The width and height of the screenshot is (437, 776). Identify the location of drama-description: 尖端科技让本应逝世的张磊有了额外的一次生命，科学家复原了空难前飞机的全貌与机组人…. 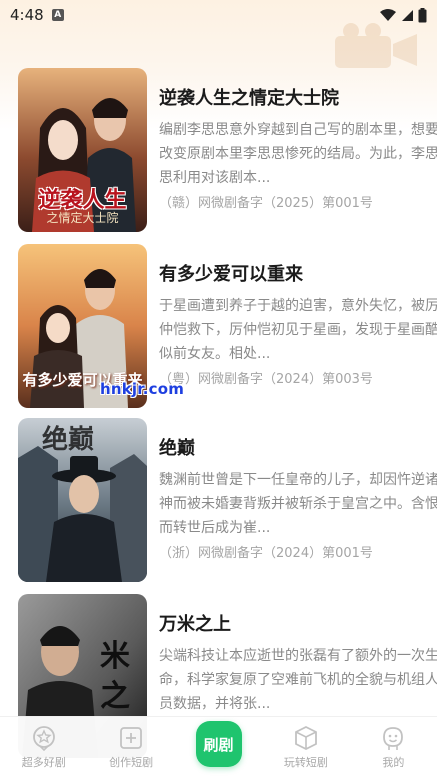
(298, 680).